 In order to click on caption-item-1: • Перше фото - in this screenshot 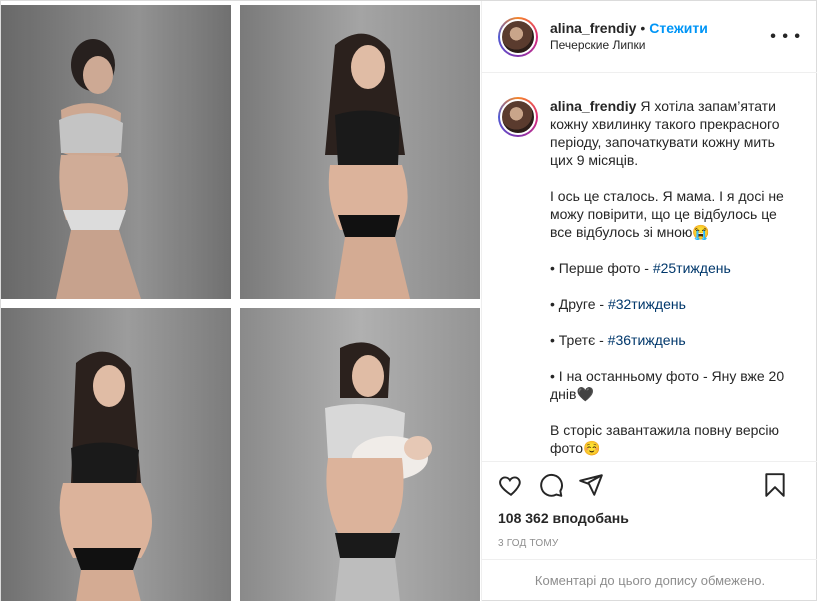, I will do `click(601, 268)`.